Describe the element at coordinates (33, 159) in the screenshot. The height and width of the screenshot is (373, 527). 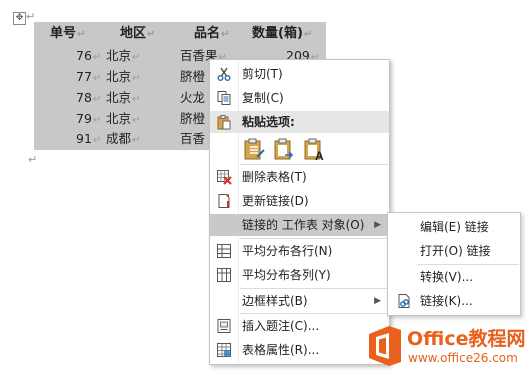
I see `paragraph-mark: ↵` at that location.